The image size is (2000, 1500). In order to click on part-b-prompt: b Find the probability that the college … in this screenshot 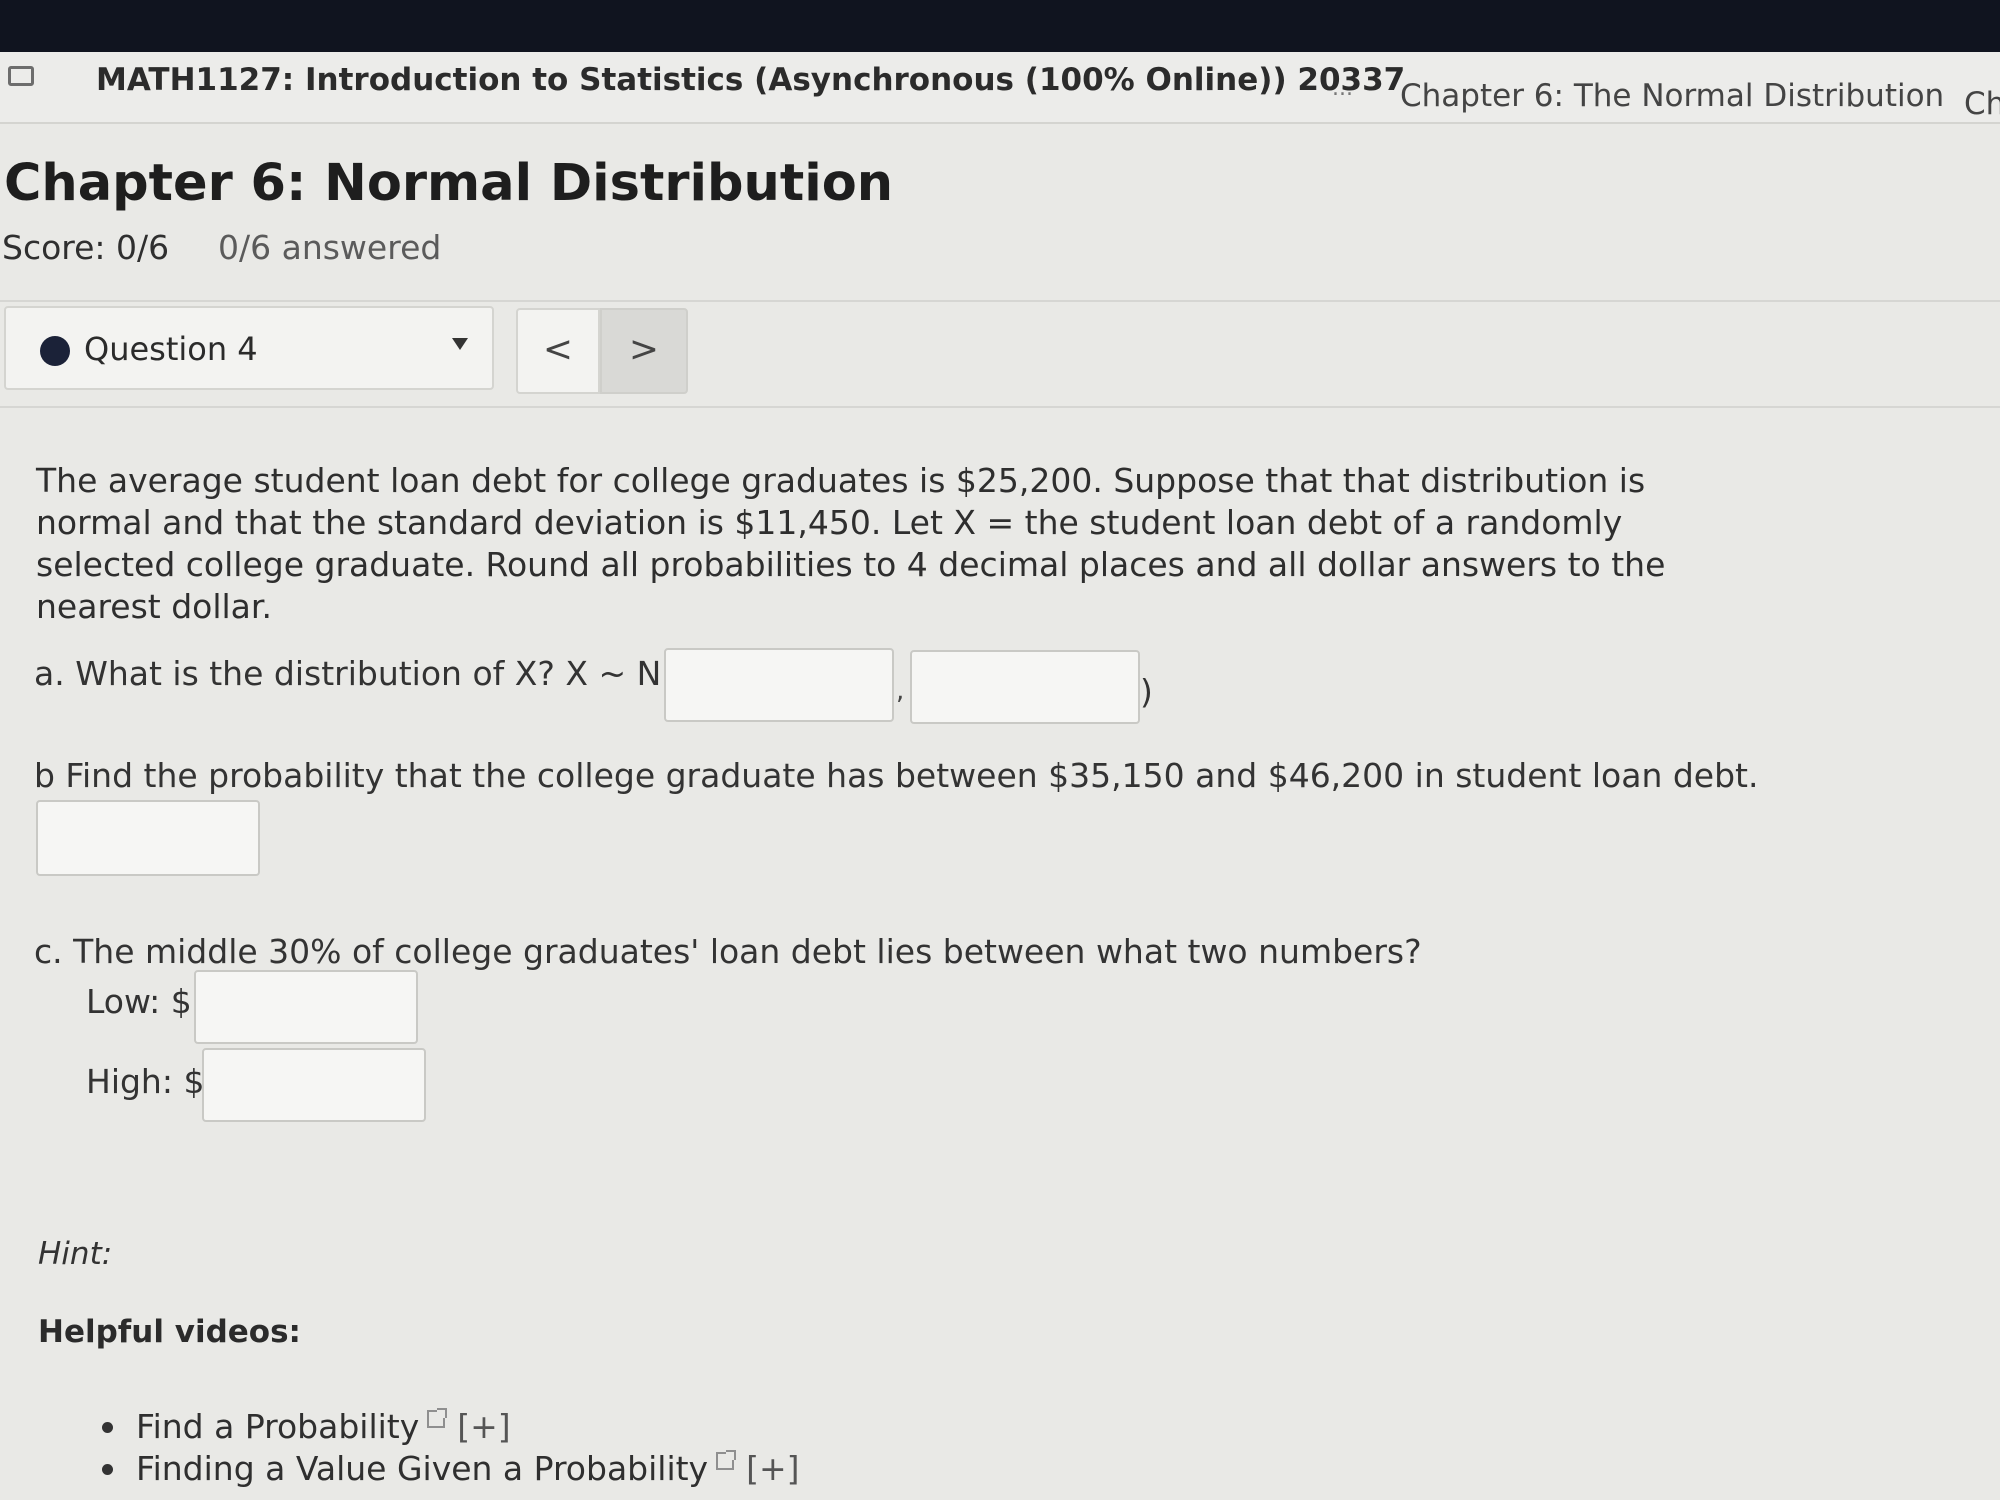, I will do `click(896, 775)`.